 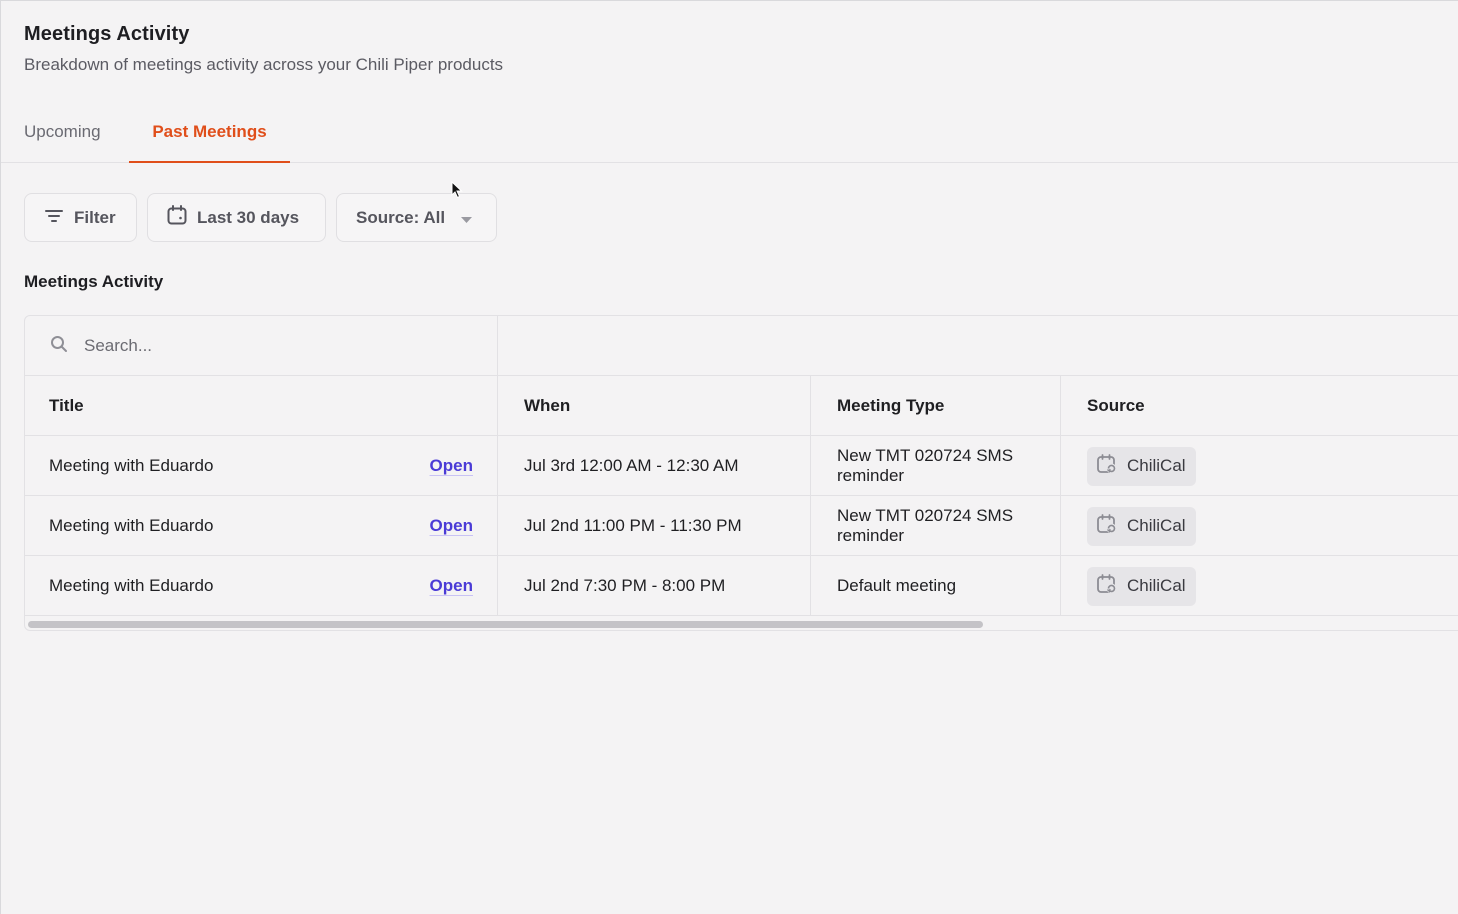 I want to click on date-range-button: Last 30 days, so click(x=236, y=217).